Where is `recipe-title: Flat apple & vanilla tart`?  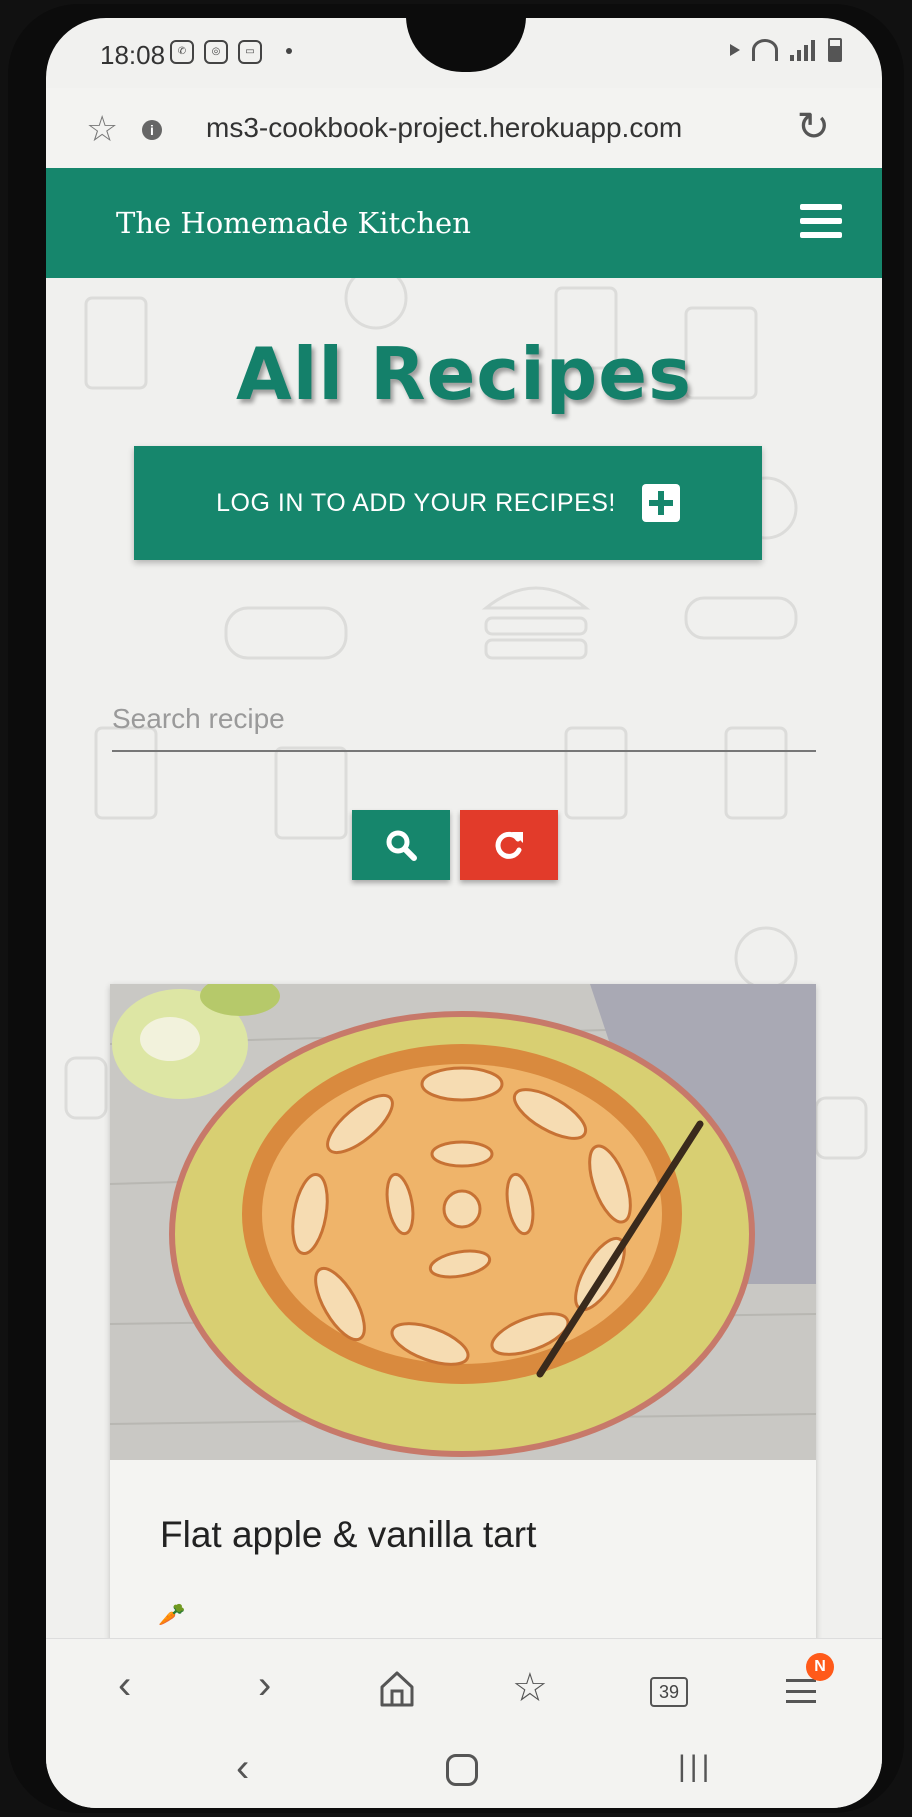
recipe-title: Flat apple & vanilla tart is located at coordinates (348, 1535).